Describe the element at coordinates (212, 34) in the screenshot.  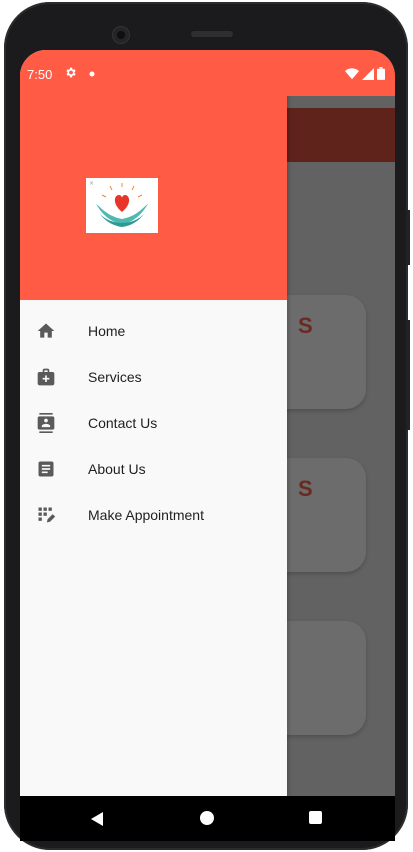
I see `earpiece-speaker` at that location.